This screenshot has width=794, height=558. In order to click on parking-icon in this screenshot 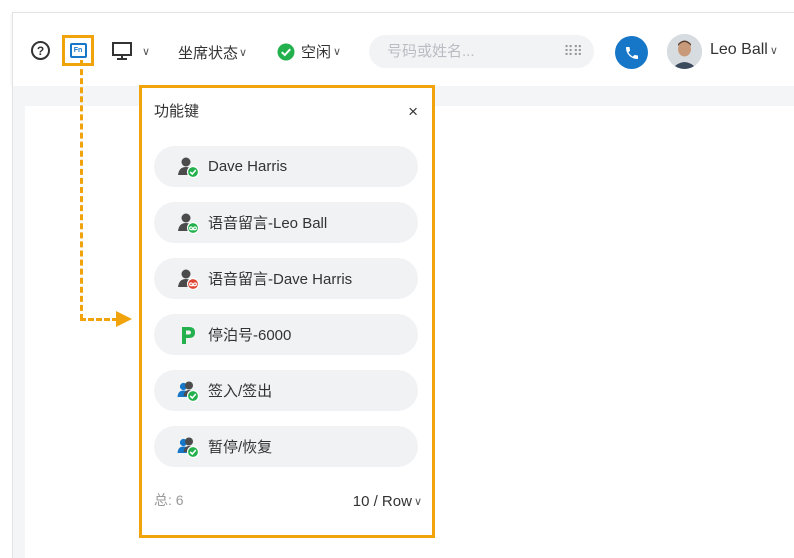, I will do `click(188, 335)`.